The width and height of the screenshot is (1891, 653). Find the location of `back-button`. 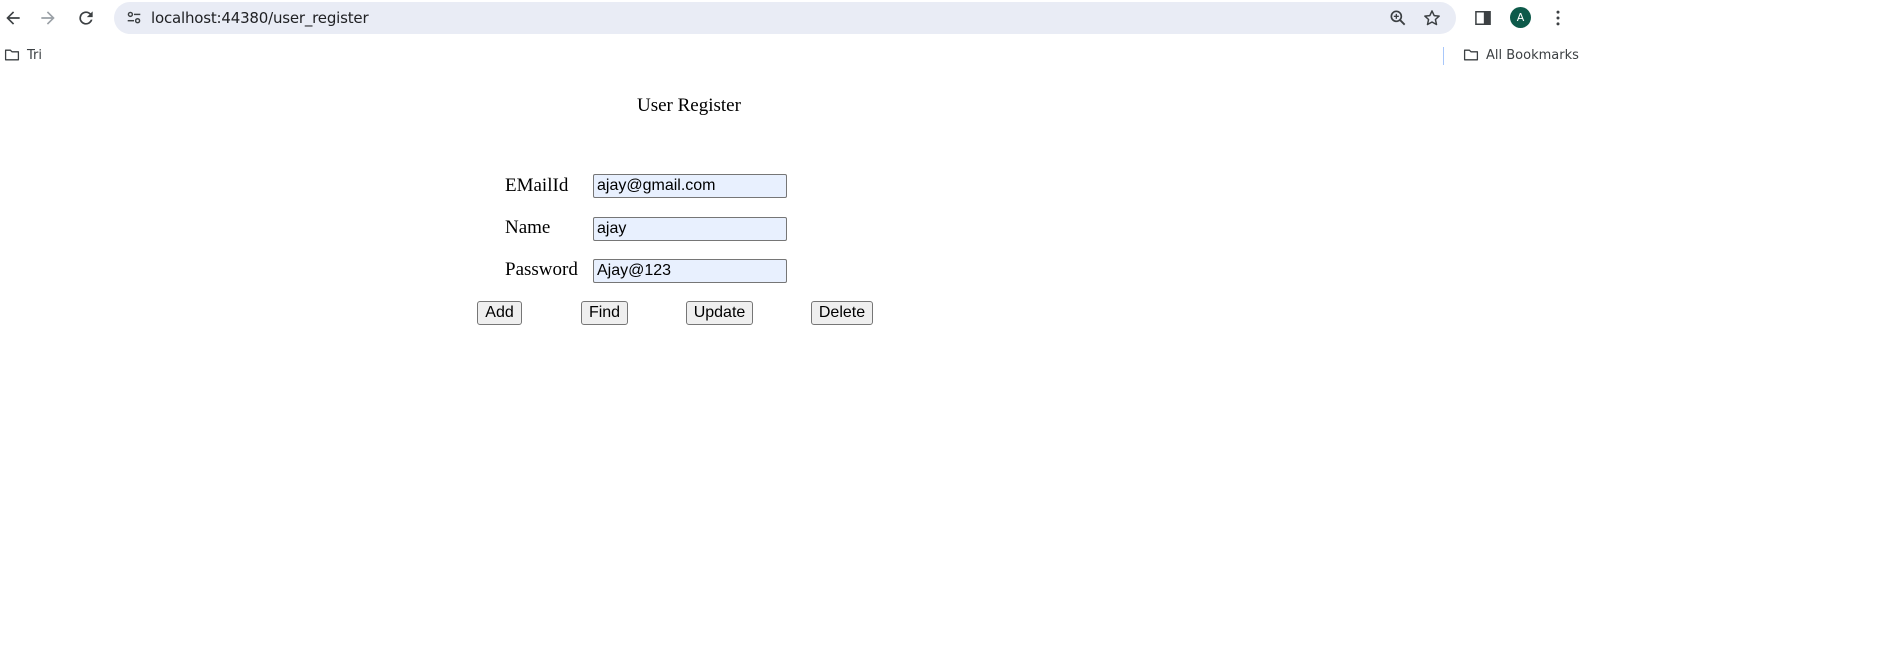

back-button is located at coordinates (13, 18).